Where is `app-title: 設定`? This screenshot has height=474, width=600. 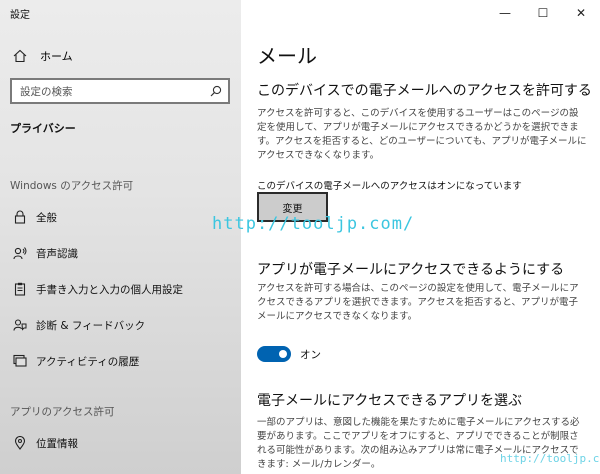
app-title: 設定 is located at coordinates (20, 15).